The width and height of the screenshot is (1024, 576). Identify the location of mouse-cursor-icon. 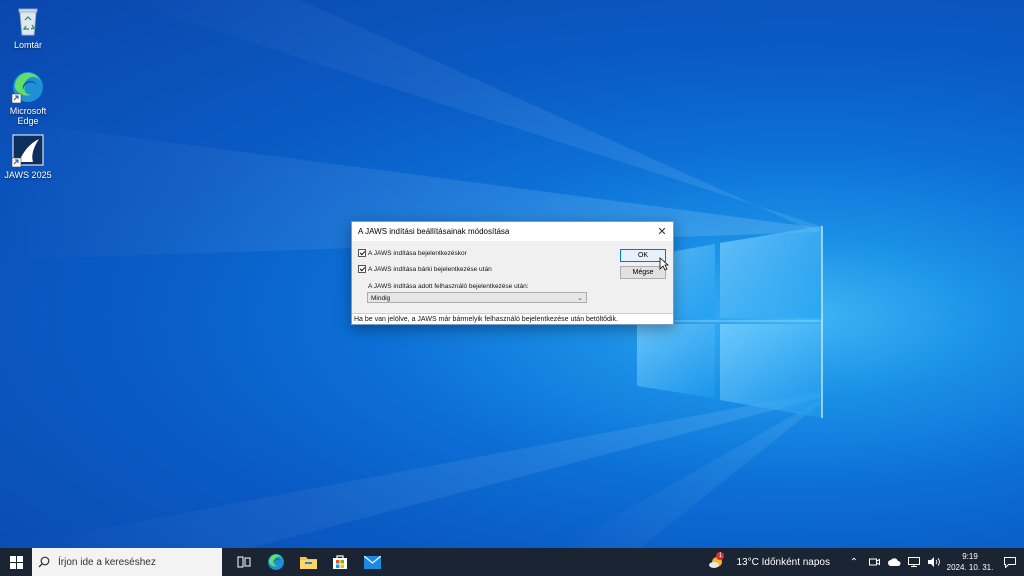
(664, 264).